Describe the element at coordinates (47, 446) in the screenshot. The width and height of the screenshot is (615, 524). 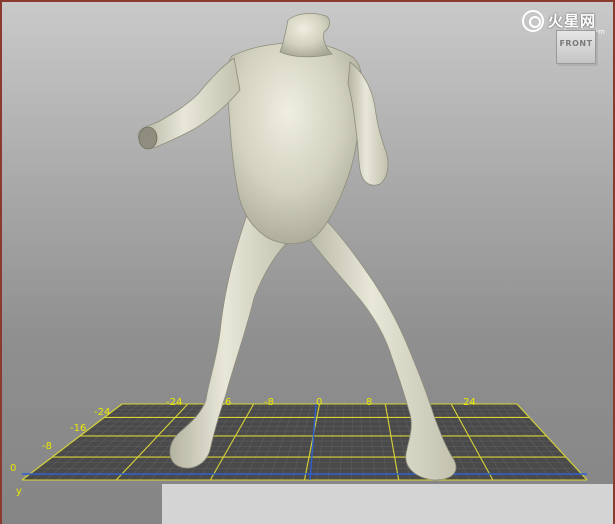
I see `z-label: -8` at that location.